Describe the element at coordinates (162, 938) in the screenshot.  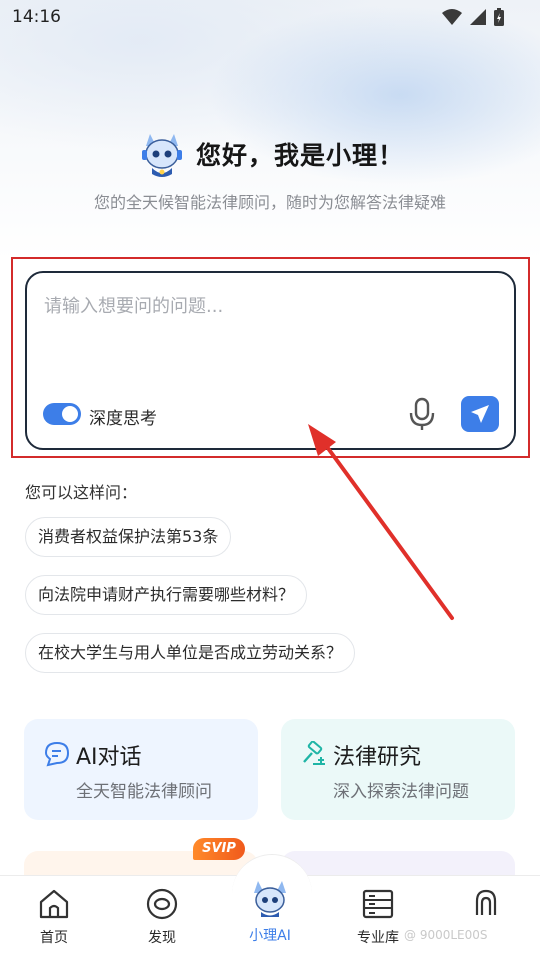
I see `nav-label: 发现` at that location.